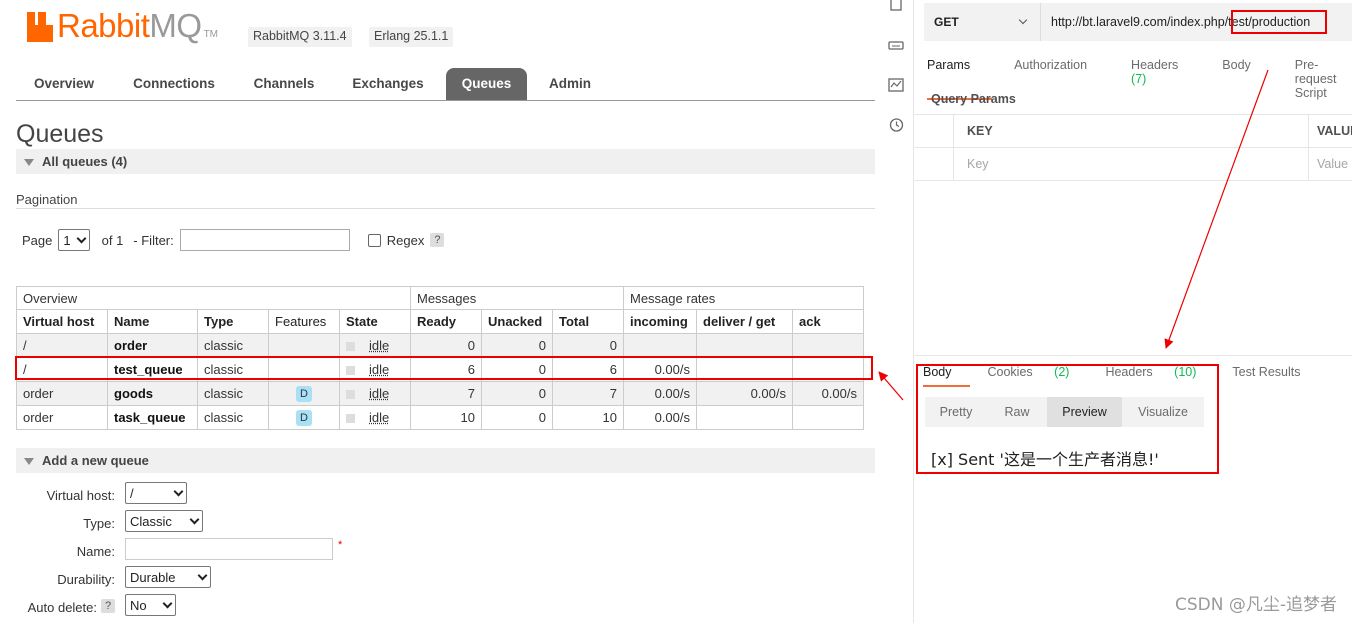 This screenshot has width=1352, height=623. I want to click on tab-pre-request-script: Pre-request Script, so click(1323, 79).